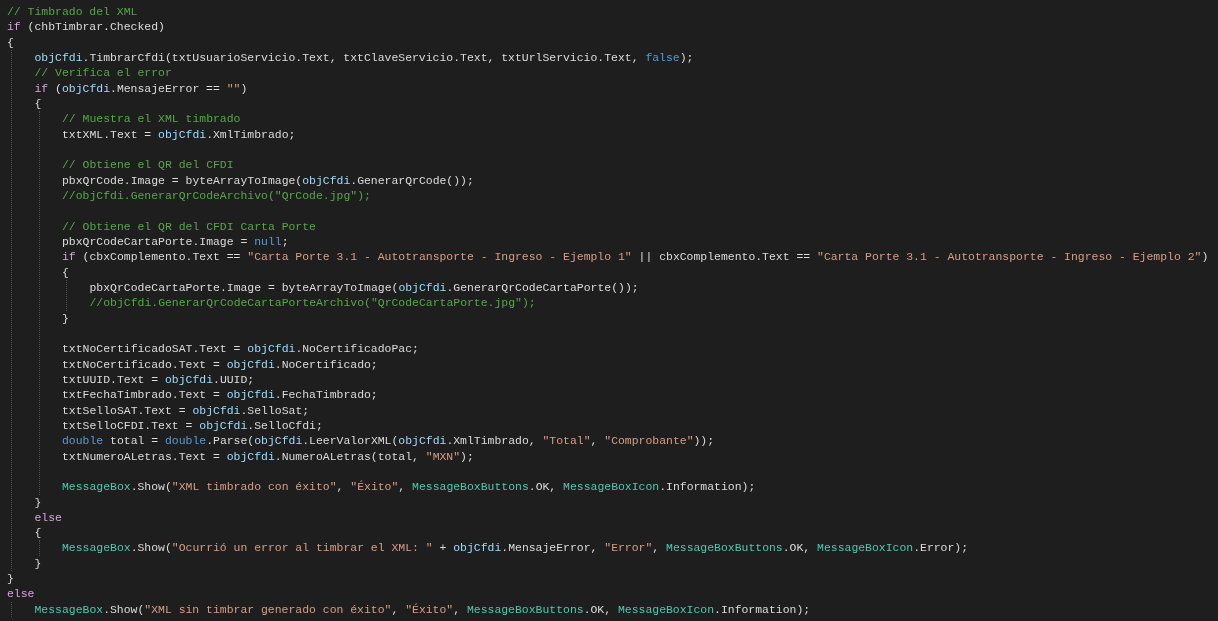 Image resolution: width=1218 pixels, height=621 pixels. What do you see at coordinates (240, 349) in the screenshot?
I see `code-line: txtNoCertificadoSAT.Text = objCfdi.NoCertificadoPac;` at bounding box center [240, 349].